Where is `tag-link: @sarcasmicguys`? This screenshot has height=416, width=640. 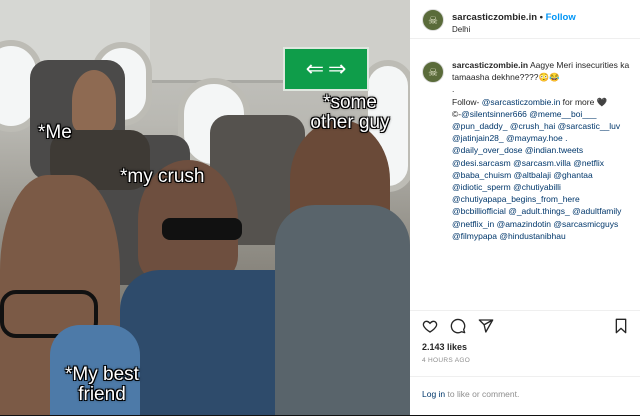
tag-link: @sarcasmicguys is located at coordinates (585, 224).